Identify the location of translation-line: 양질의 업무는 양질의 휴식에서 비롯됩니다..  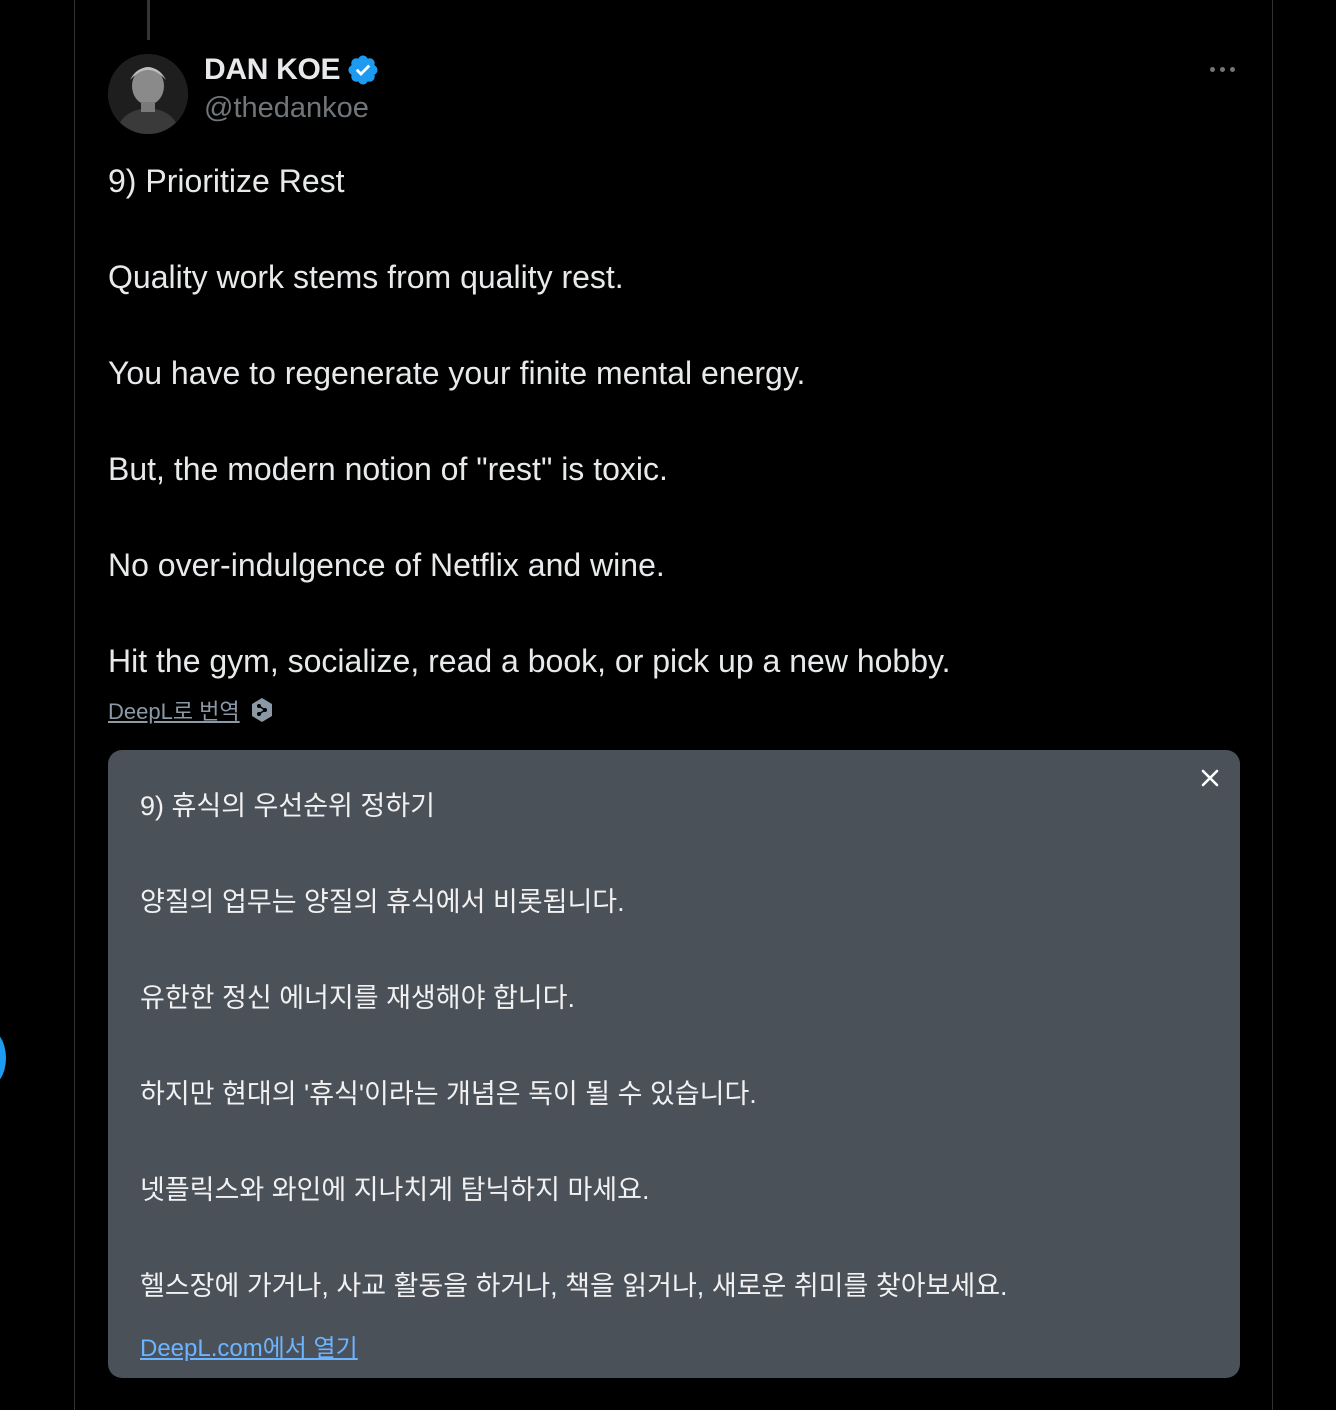
(382, 902).